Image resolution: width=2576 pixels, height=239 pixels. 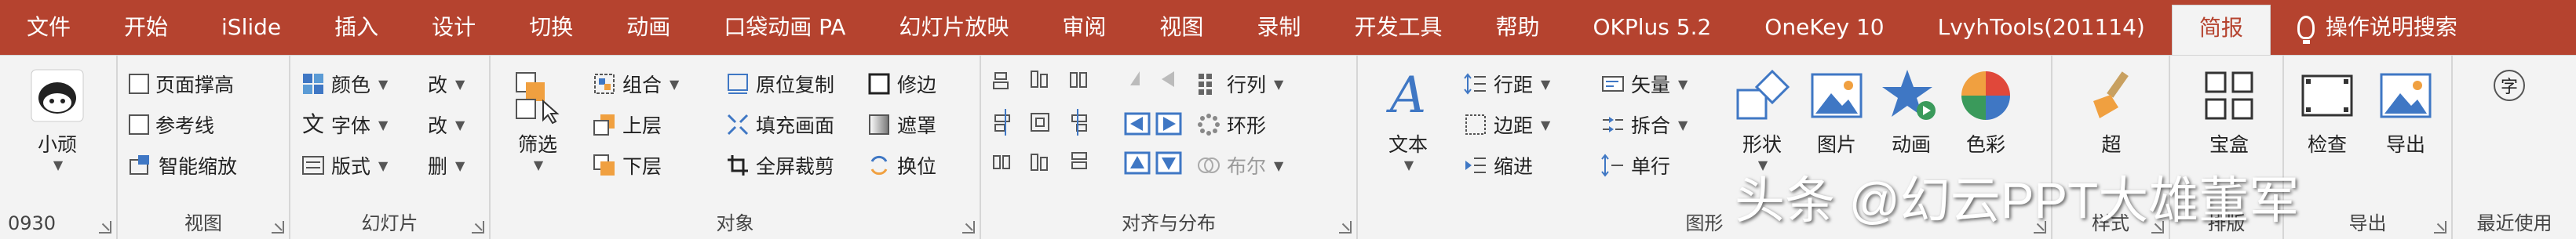 I want to click on group-recent: 字 最近使用, so click(x=2514, y=147).